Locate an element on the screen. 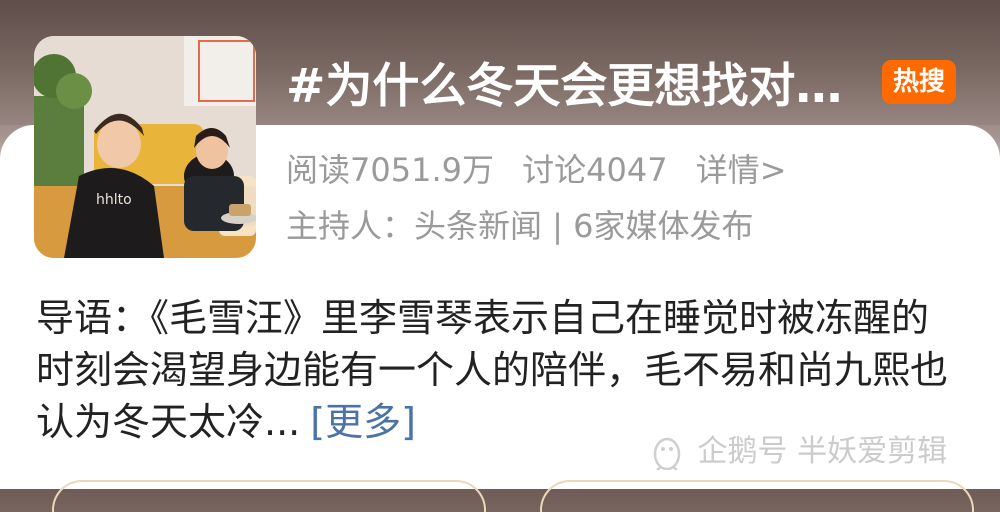 The height and width of the screenshot is (512, 1000). penguin-icon is located at coordinates (667, 454).